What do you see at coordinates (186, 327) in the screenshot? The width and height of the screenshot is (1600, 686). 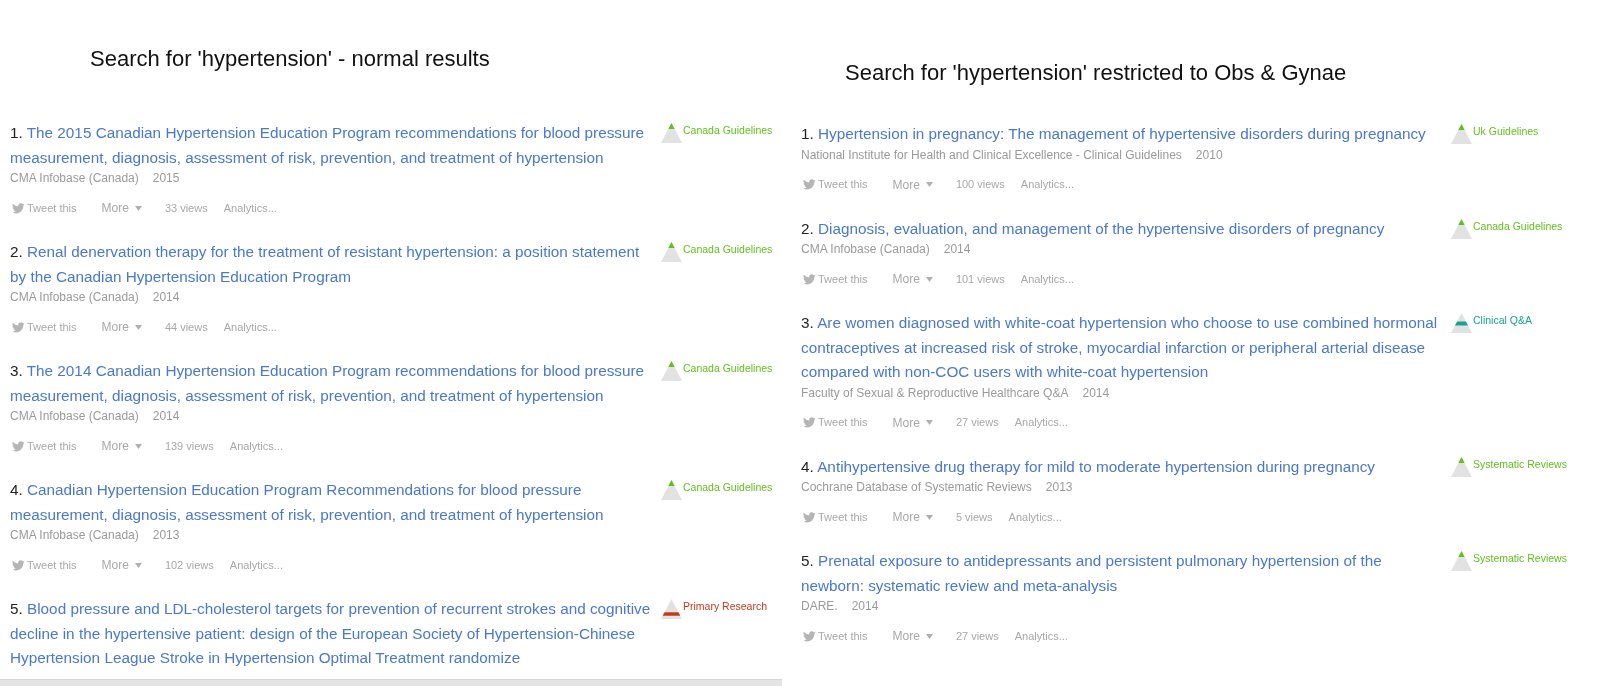 I see `view-count: 44 views` at bounding box center [186, 327].